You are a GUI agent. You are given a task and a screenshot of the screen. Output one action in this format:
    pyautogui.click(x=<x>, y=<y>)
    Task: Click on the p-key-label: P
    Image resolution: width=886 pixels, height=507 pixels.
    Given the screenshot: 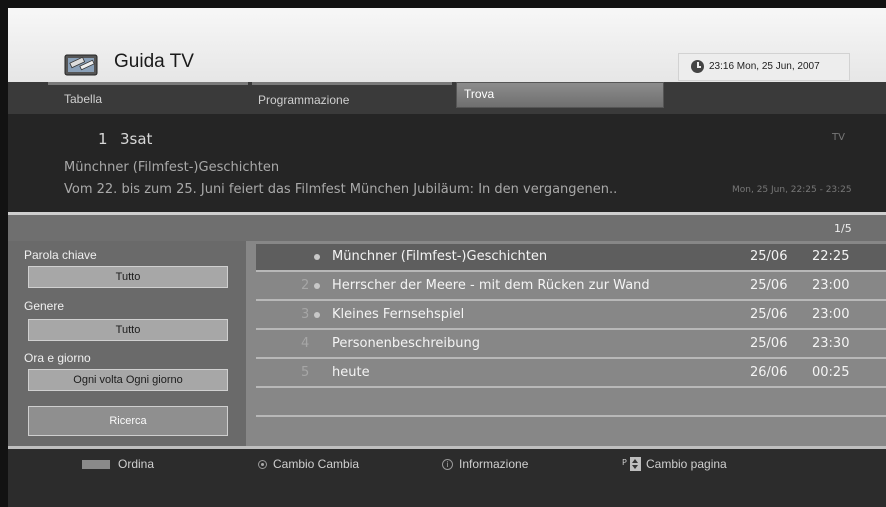 What is the action you would take?
    pyautogui.click(x=624, y=462)
    